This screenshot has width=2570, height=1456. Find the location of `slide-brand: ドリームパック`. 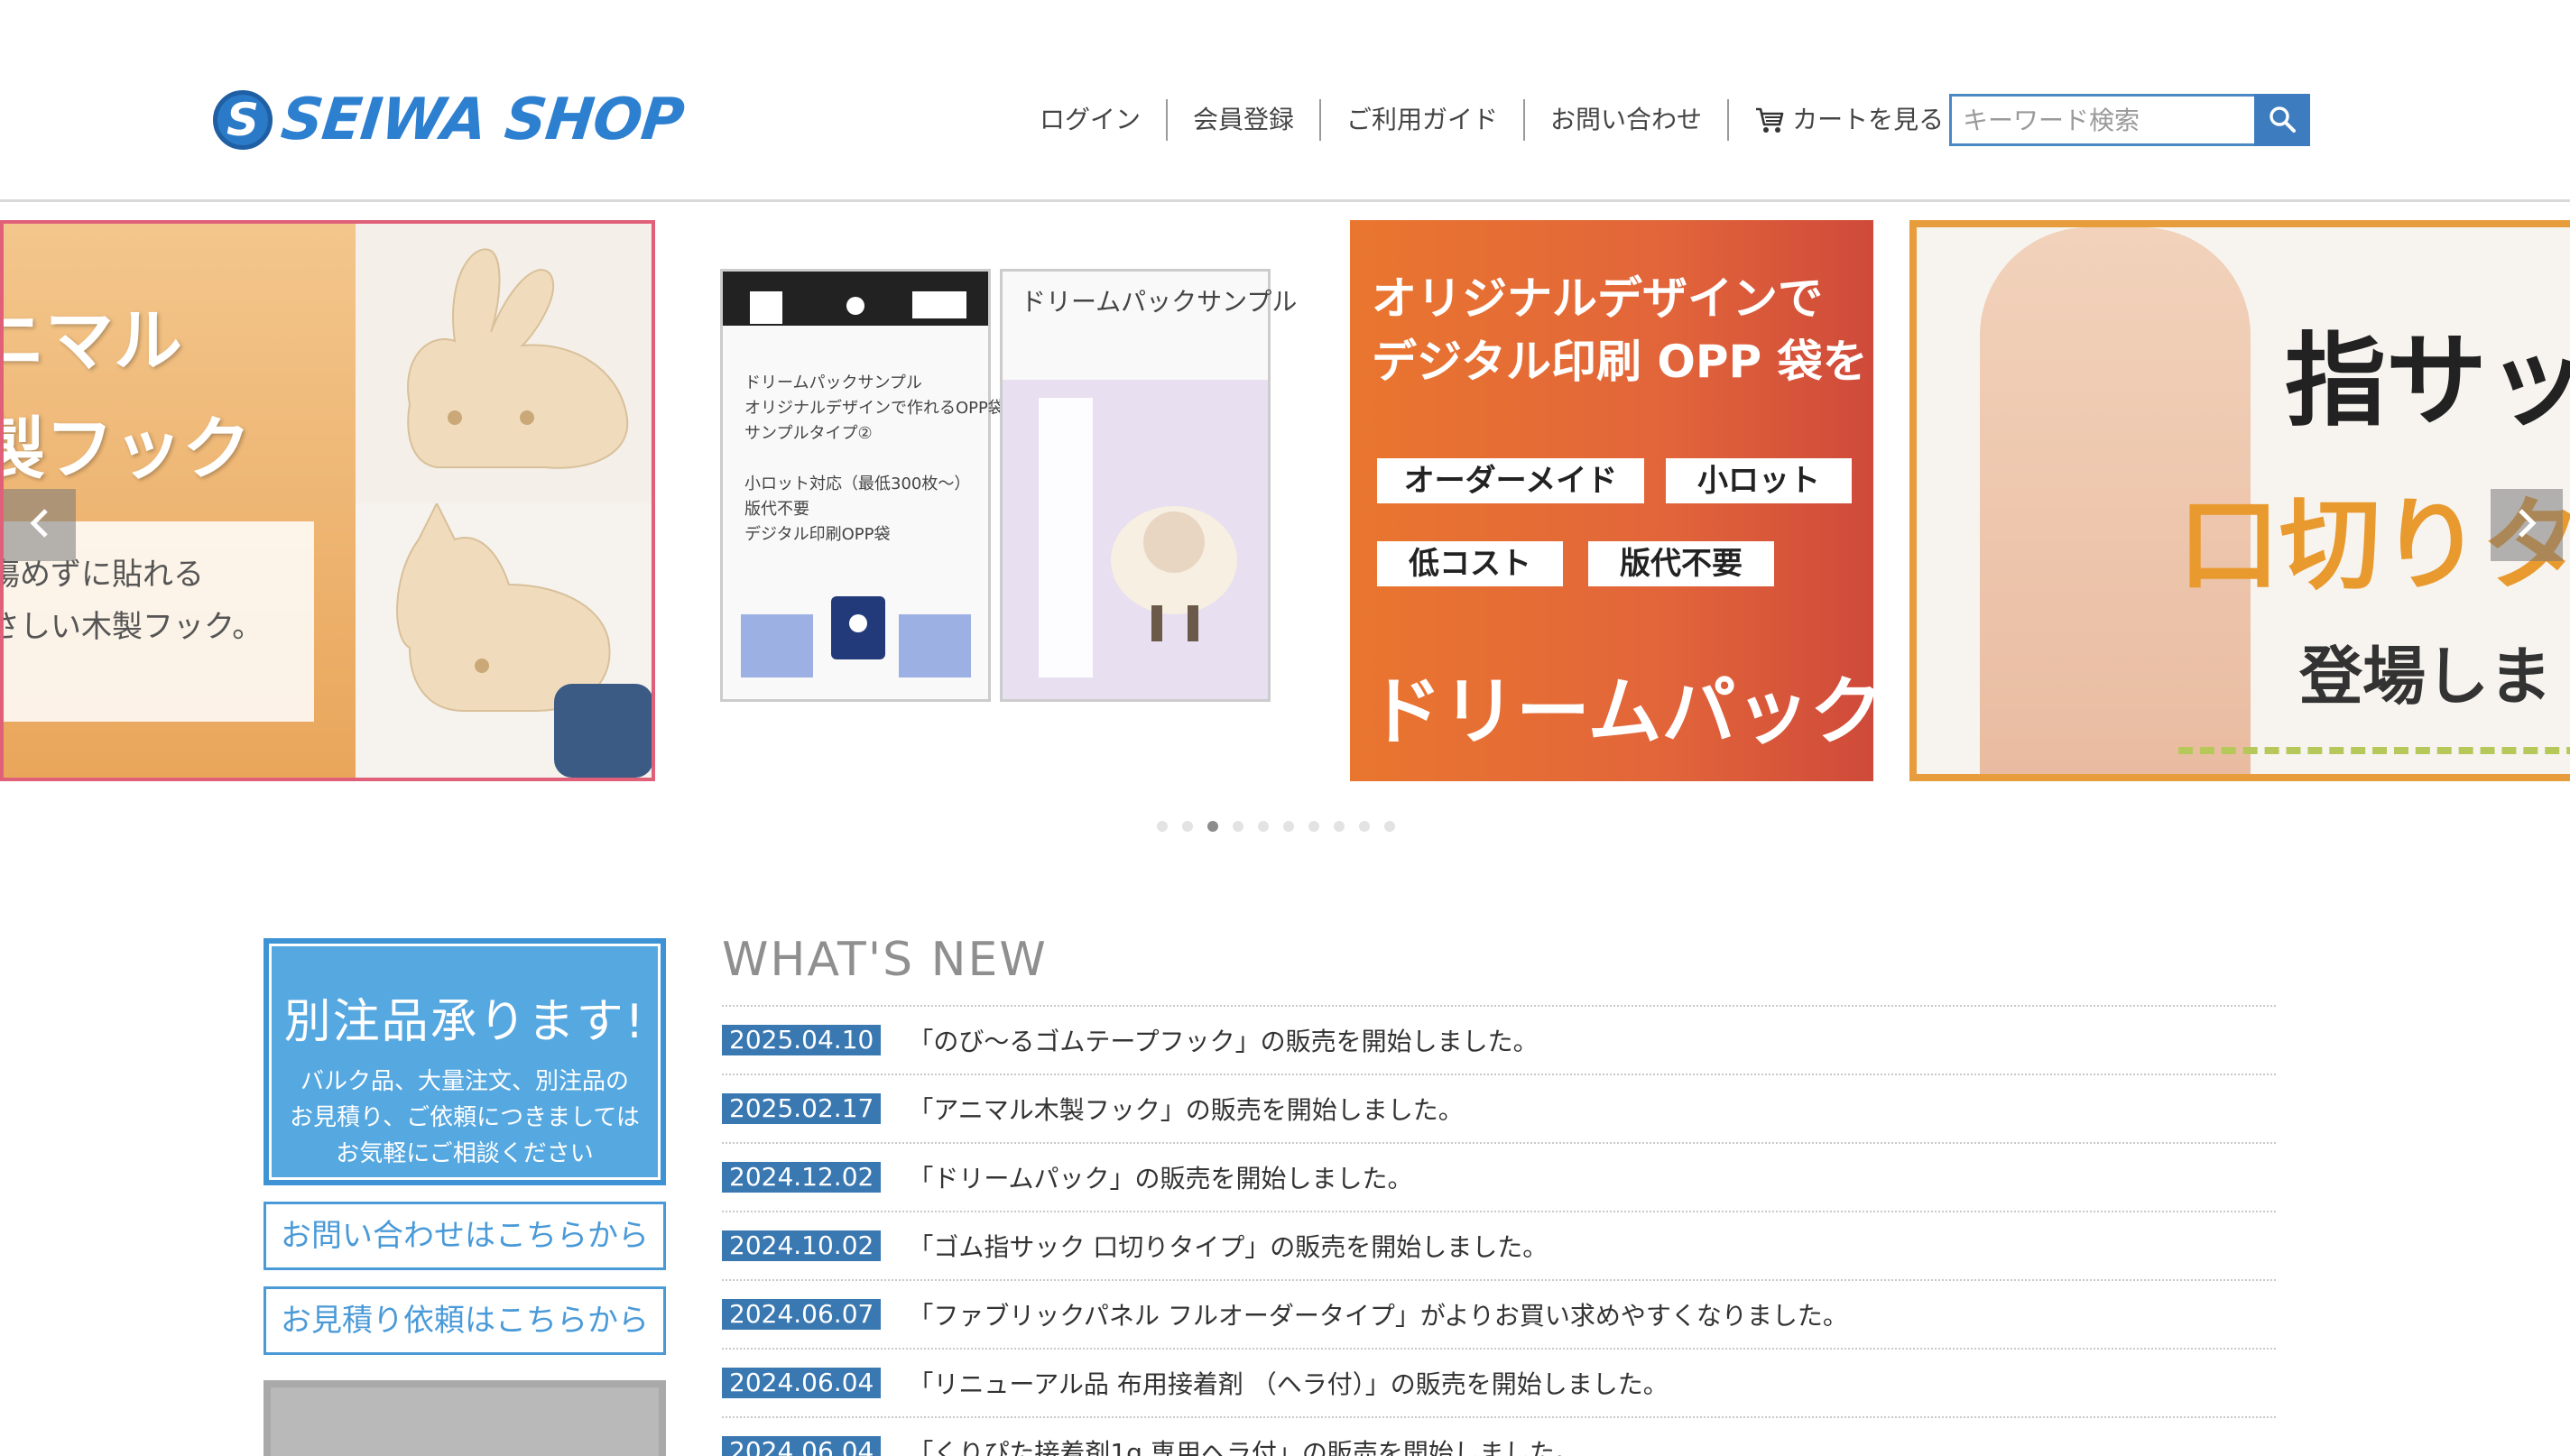

slide-brand: ドリームパック is located at coordinates (1620, 712).